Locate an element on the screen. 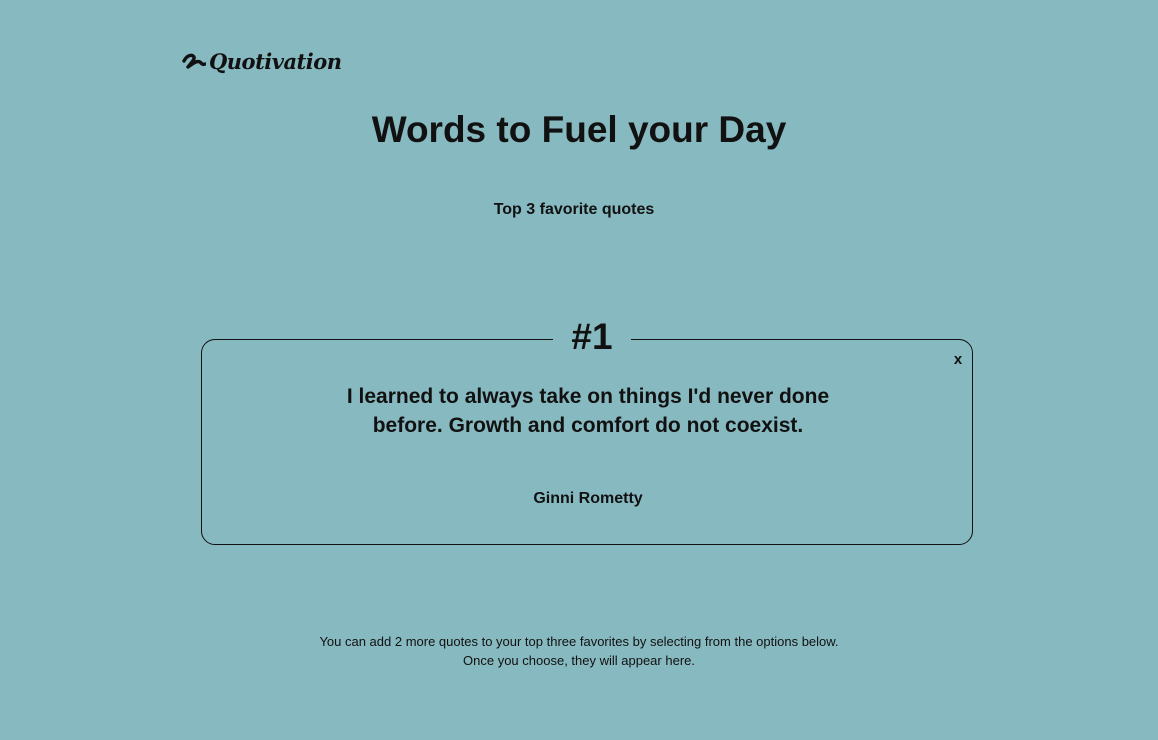 The width and height of the screenshot is (1158, 740). brand-logo-link: Quotivation is located at coordinates (262, 62).